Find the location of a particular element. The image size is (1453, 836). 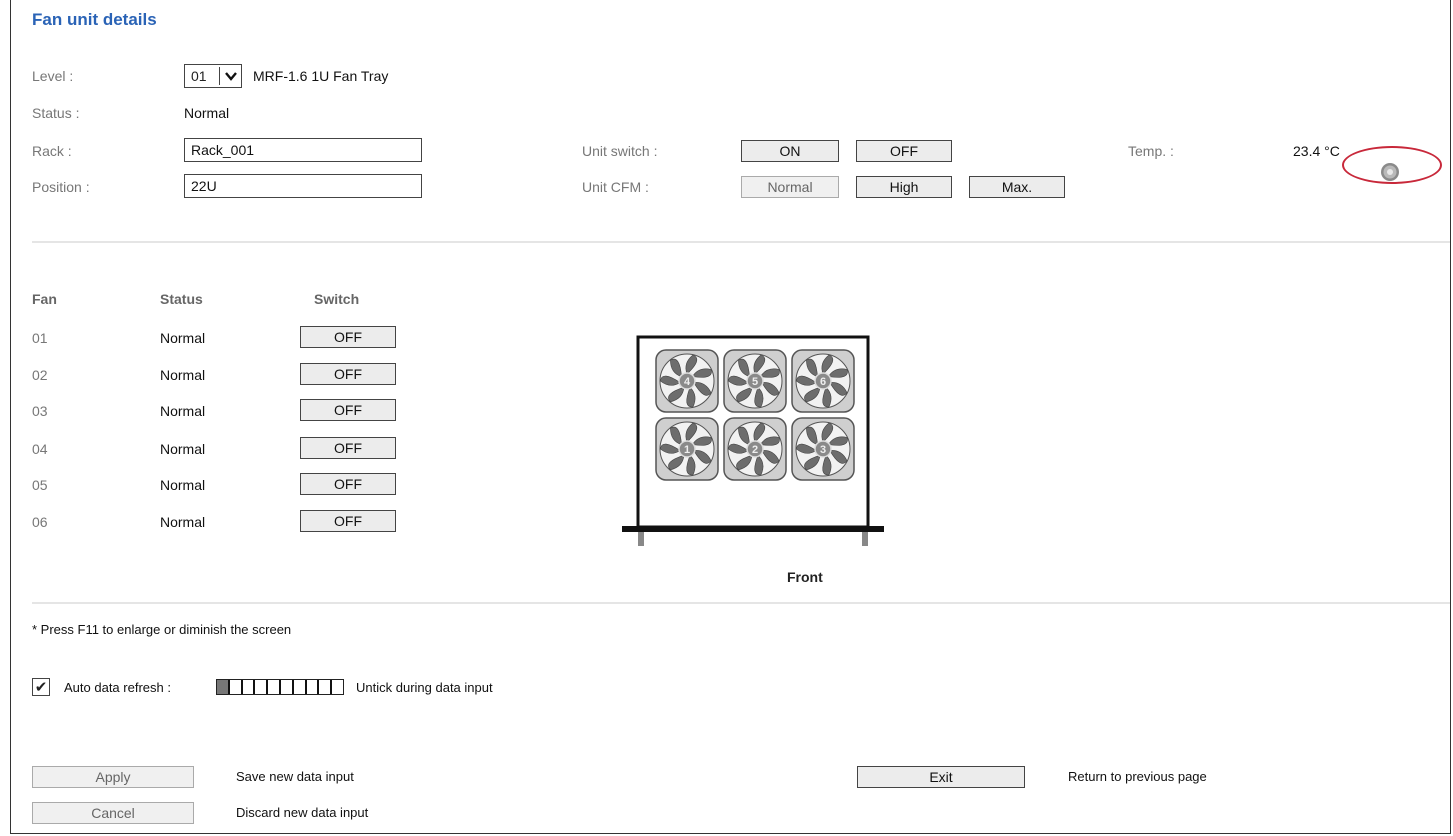

unit-switch-off-button: OFF is located at coordinates (904, 151).